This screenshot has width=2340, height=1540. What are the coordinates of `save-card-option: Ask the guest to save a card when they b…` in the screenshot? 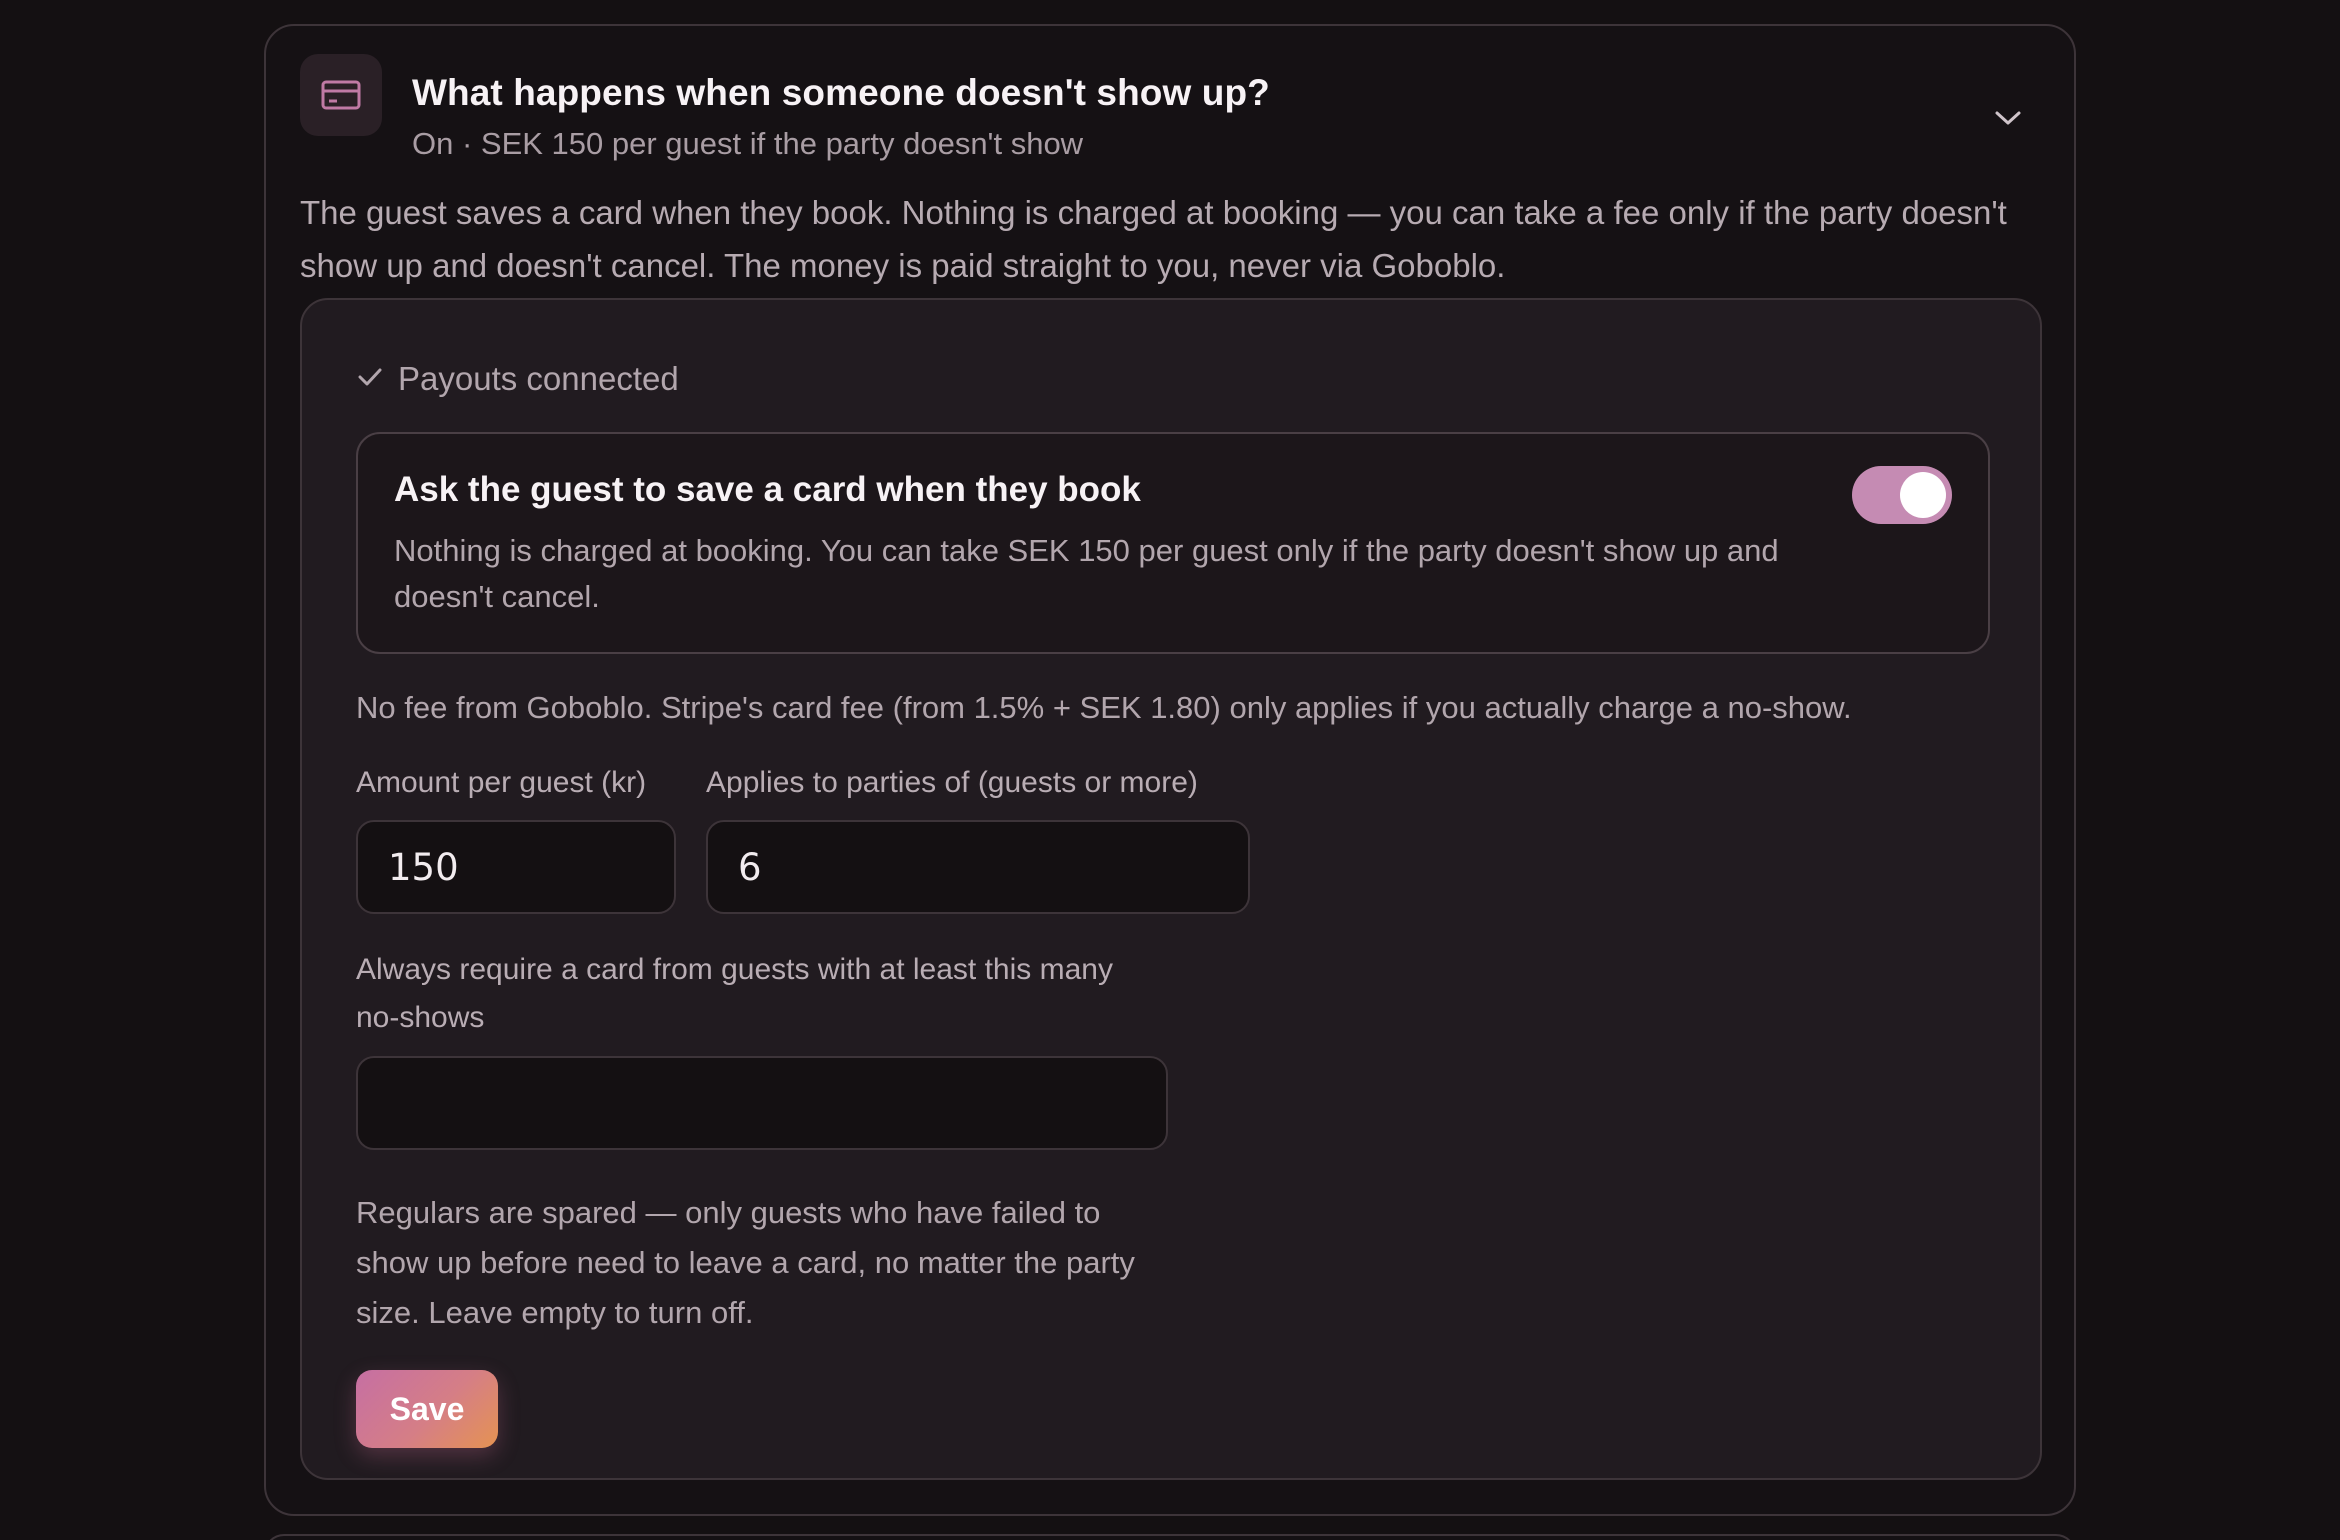 It's located at (1173, 543).